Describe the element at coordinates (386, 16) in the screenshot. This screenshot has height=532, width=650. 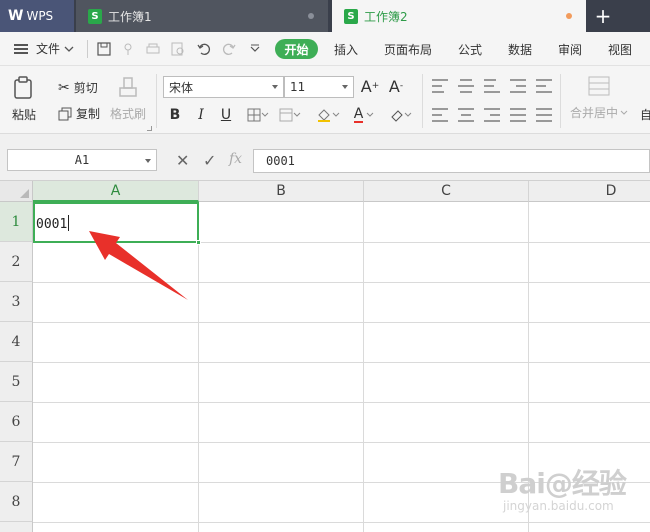
I see `tab-label: 工作簿2` at that location.